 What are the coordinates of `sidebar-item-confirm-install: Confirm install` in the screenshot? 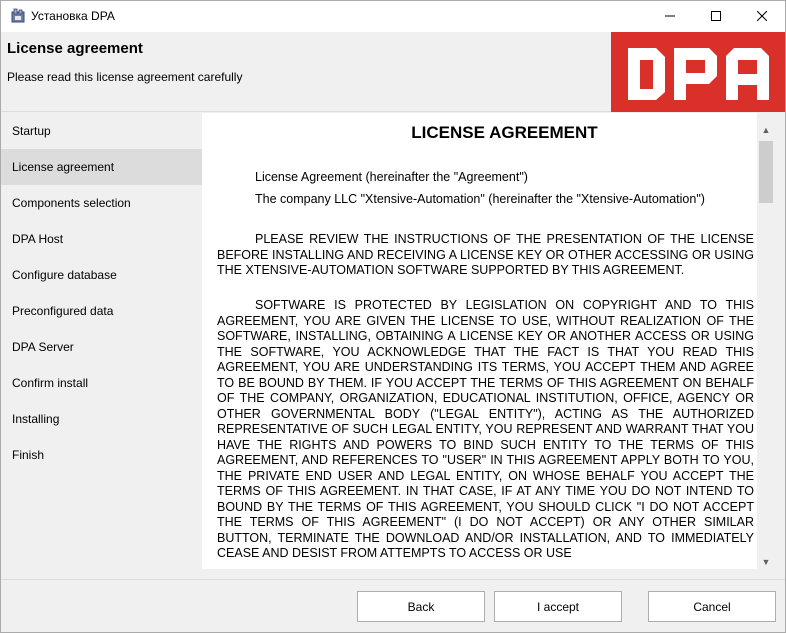 It's located at (101, 383).